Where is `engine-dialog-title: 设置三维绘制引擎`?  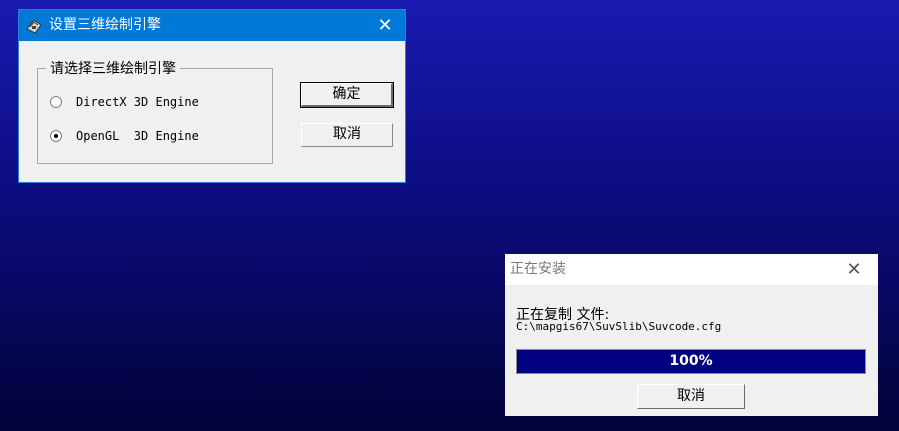
engine-dialog-title: 设置三维绘制引擎 is located at coordinates (105, 25).